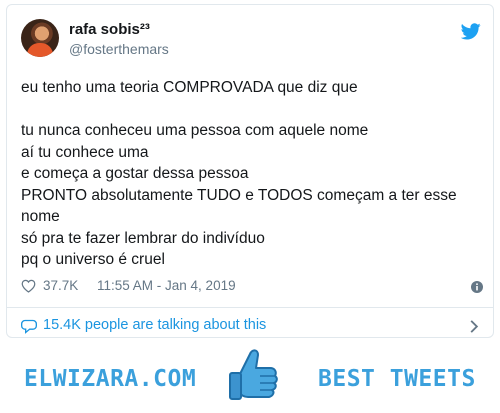 The image size is (500, 413). I want to click on twitter-bird-icon, so click(471, 31).